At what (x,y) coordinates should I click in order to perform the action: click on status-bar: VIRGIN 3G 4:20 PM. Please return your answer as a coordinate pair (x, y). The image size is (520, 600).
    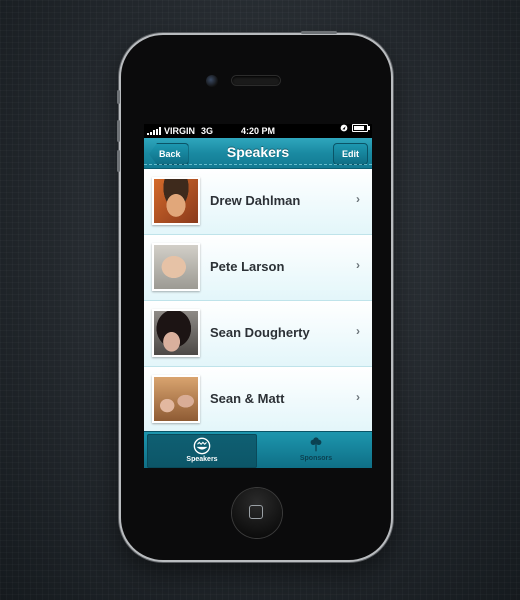
    Looking at the image, I should click on (258, 131).